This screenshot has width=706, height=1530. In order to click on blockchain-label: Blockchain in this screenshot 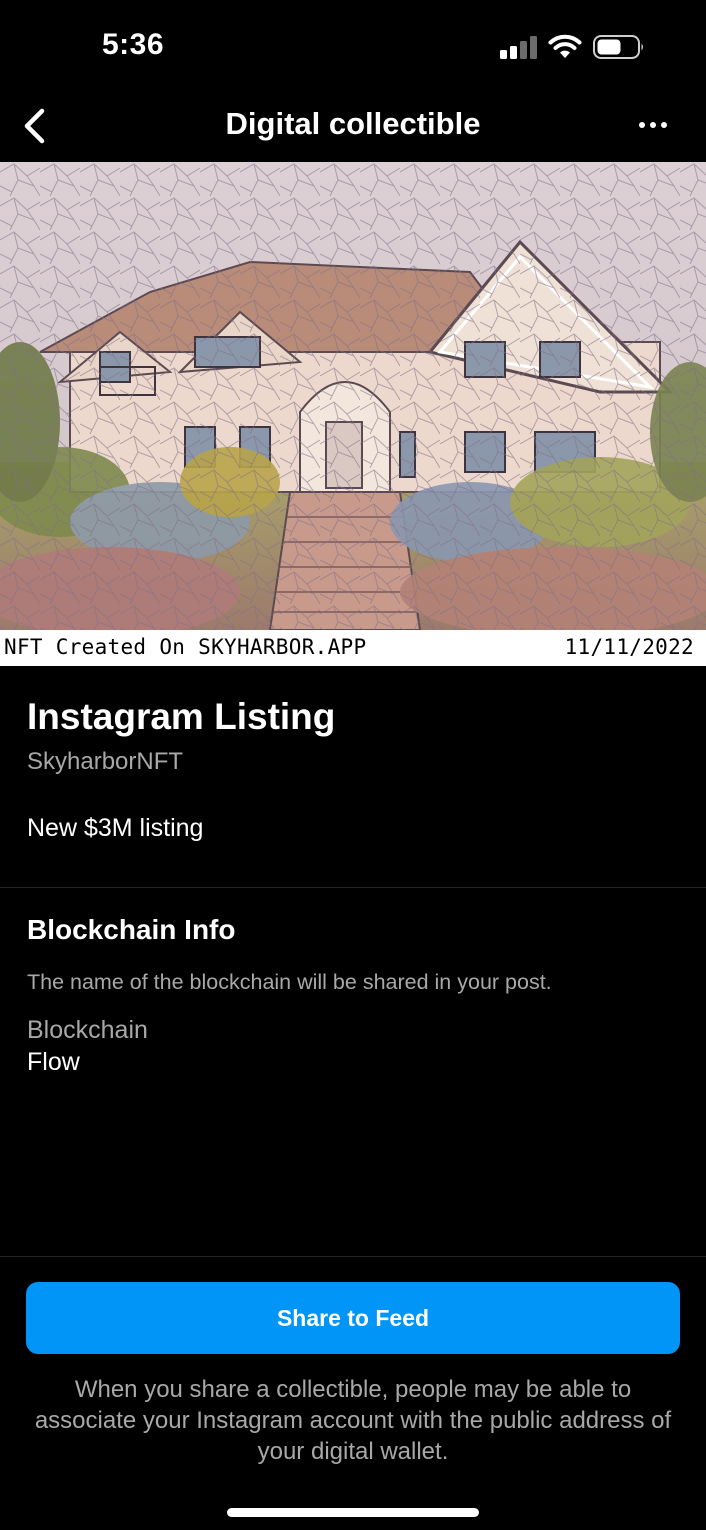, I will do `click(87, 1030)`.